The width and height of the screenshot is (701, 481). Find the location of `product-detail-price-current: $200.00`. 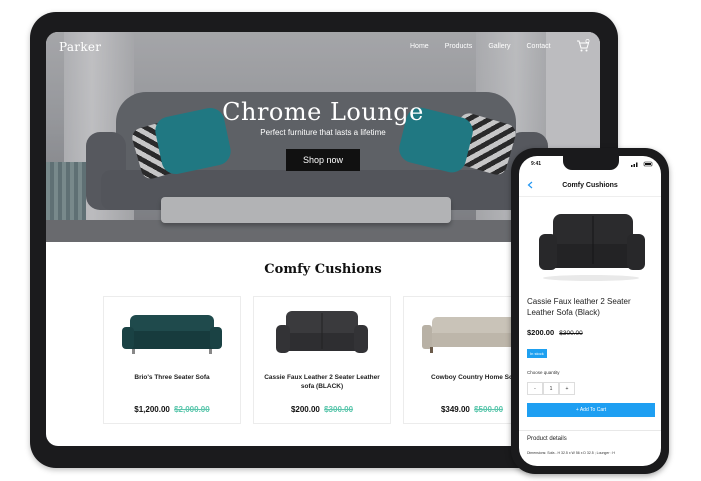

product-detail-price-current: $200.00 is located at coordinates (541, 332).